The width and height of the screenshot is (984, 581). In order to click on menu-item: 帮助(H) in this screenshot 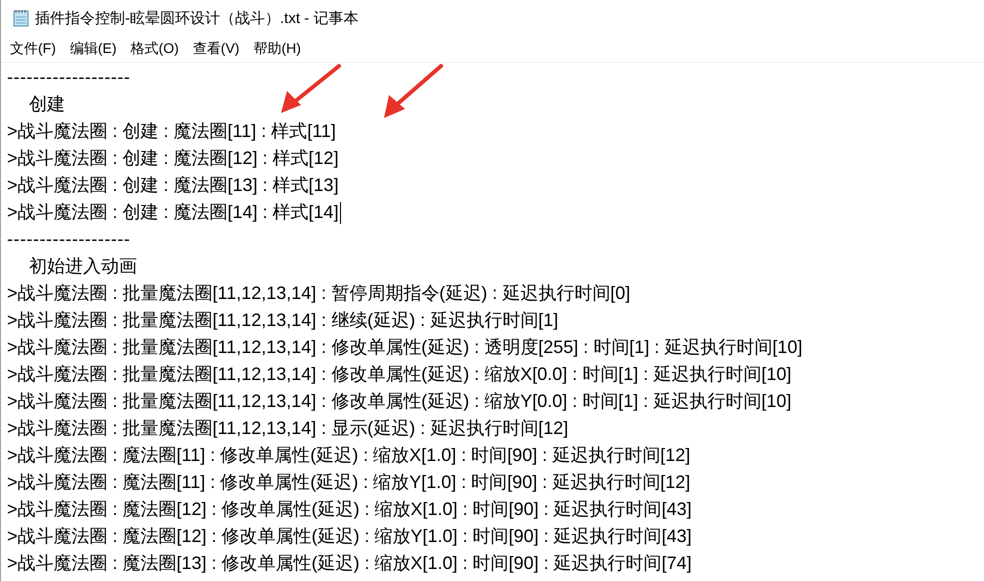, I will do `click(277, 49)`.